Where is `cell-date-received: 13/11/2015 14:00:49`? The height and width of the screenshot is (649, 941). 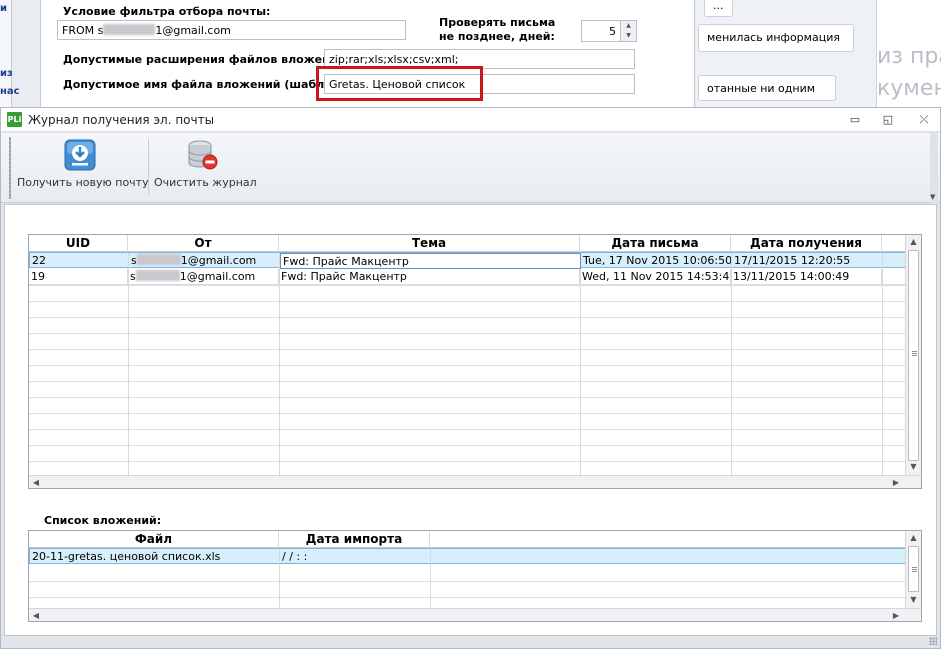 cell-date-received: 13/11/2015 14:00:49 is located at coordinates (806, 277).